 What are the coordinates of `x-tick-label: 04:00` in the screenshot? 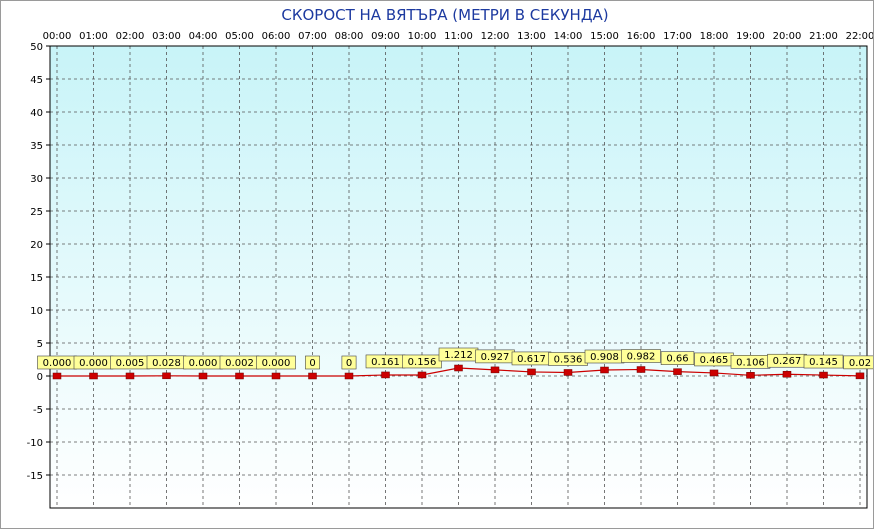 It's located at (203, 36).